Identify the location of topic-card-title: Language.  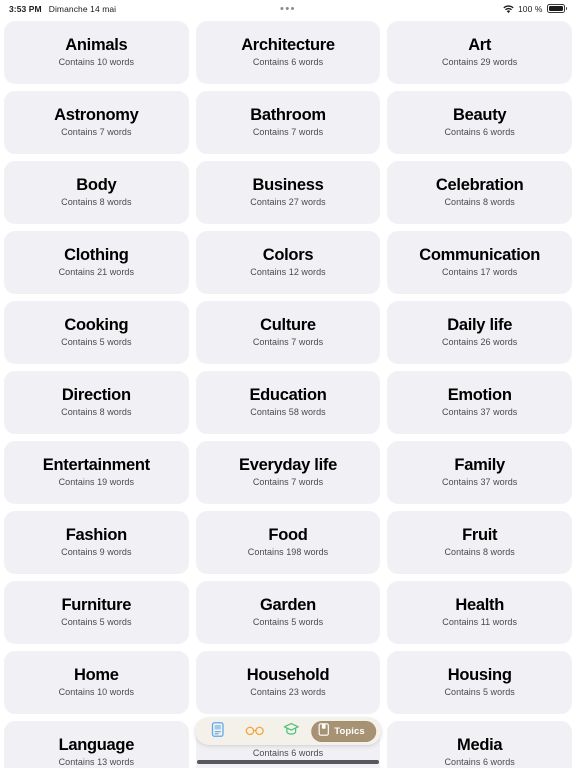
(96, 745).